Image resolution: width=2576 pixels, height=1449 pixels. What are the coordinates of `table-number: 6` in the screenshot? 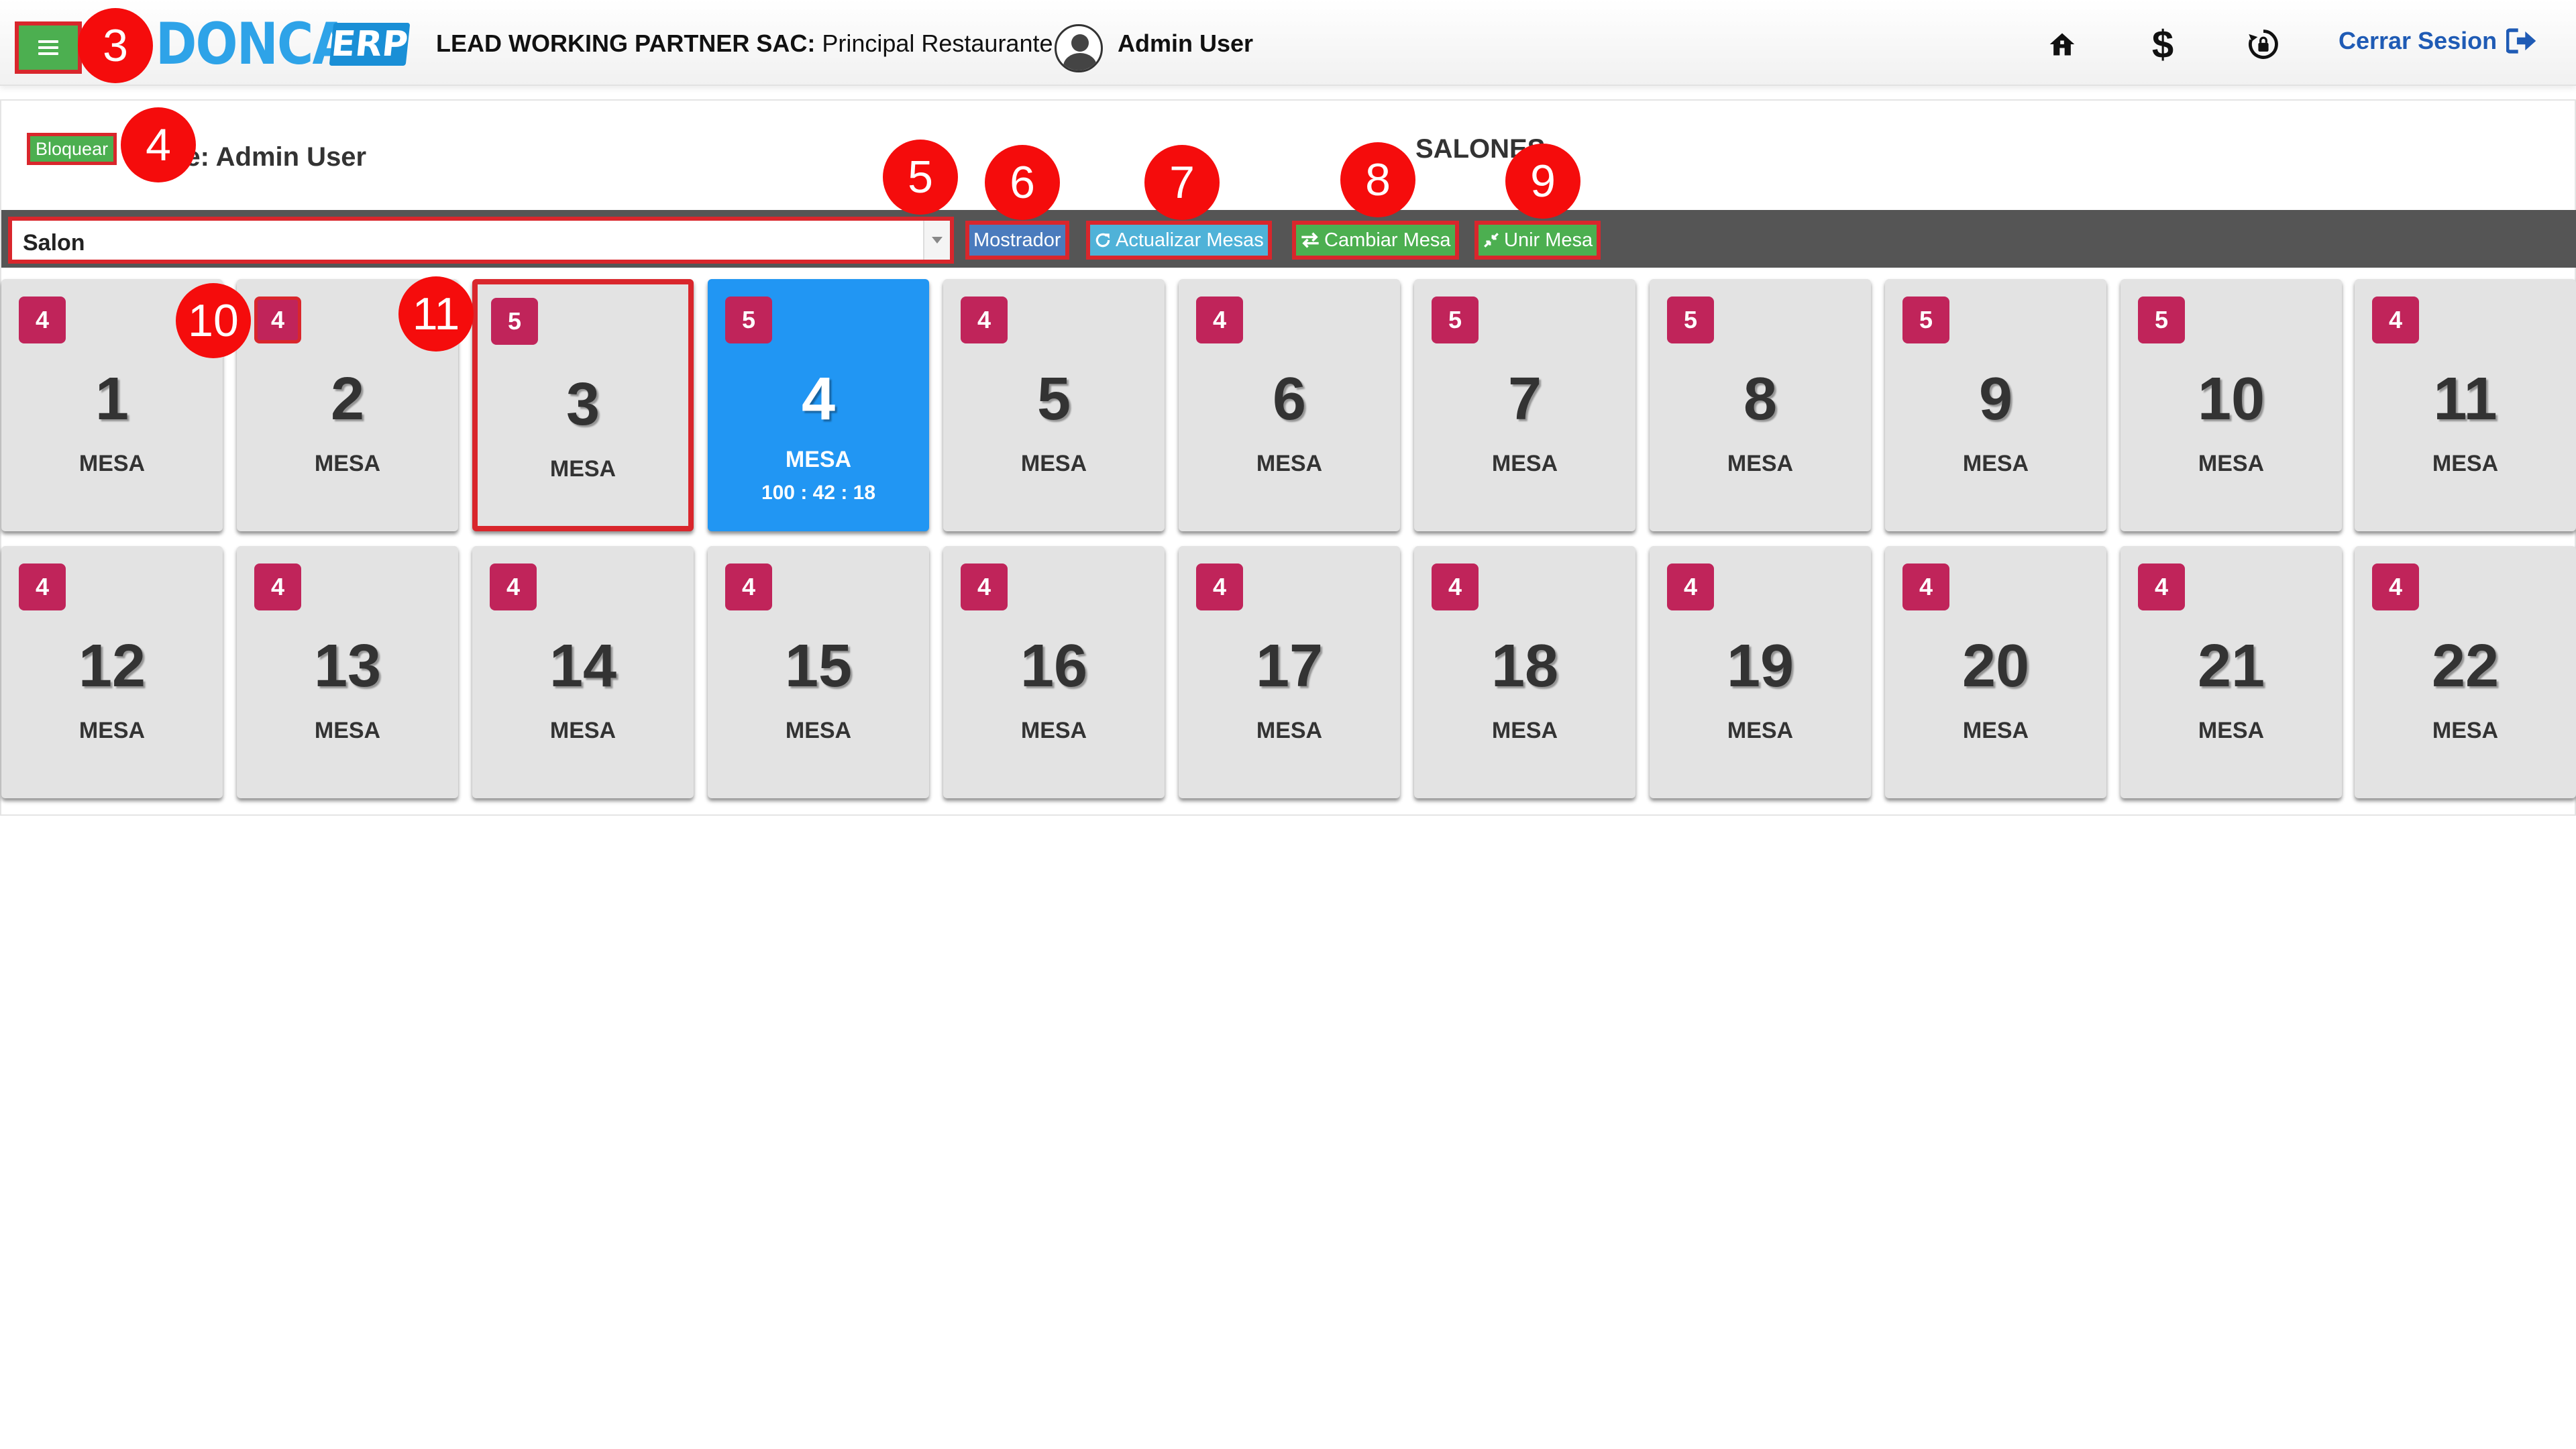 It's located at (1289, 399).